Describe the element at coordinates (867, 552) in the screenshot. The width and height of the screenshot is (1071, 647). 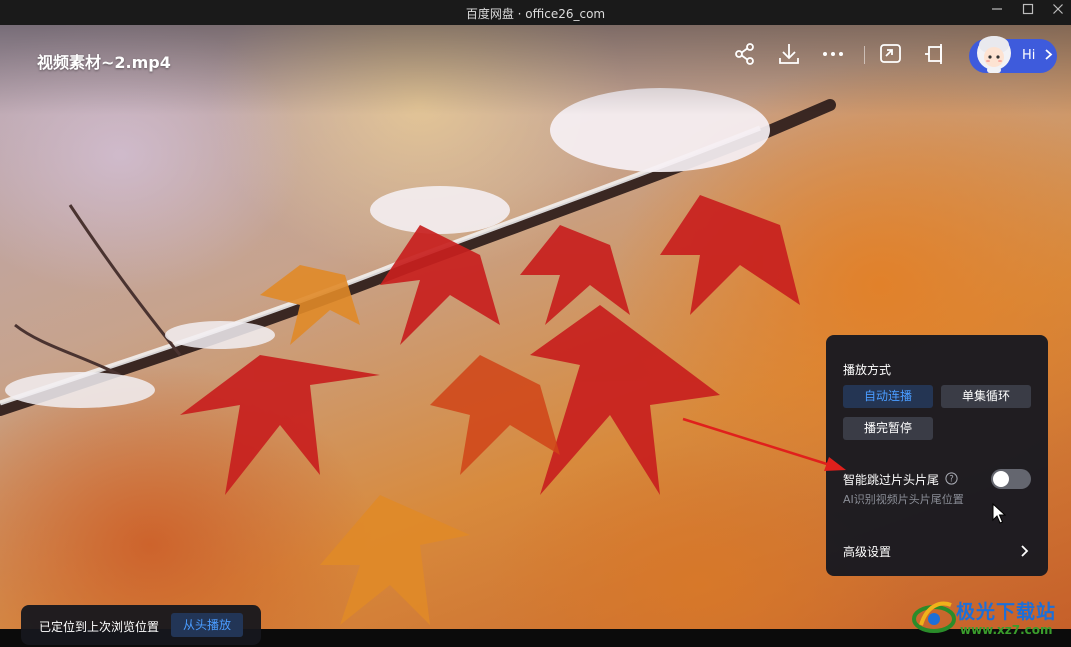
I see `advanced-settings-label: 高级设置` at that location.